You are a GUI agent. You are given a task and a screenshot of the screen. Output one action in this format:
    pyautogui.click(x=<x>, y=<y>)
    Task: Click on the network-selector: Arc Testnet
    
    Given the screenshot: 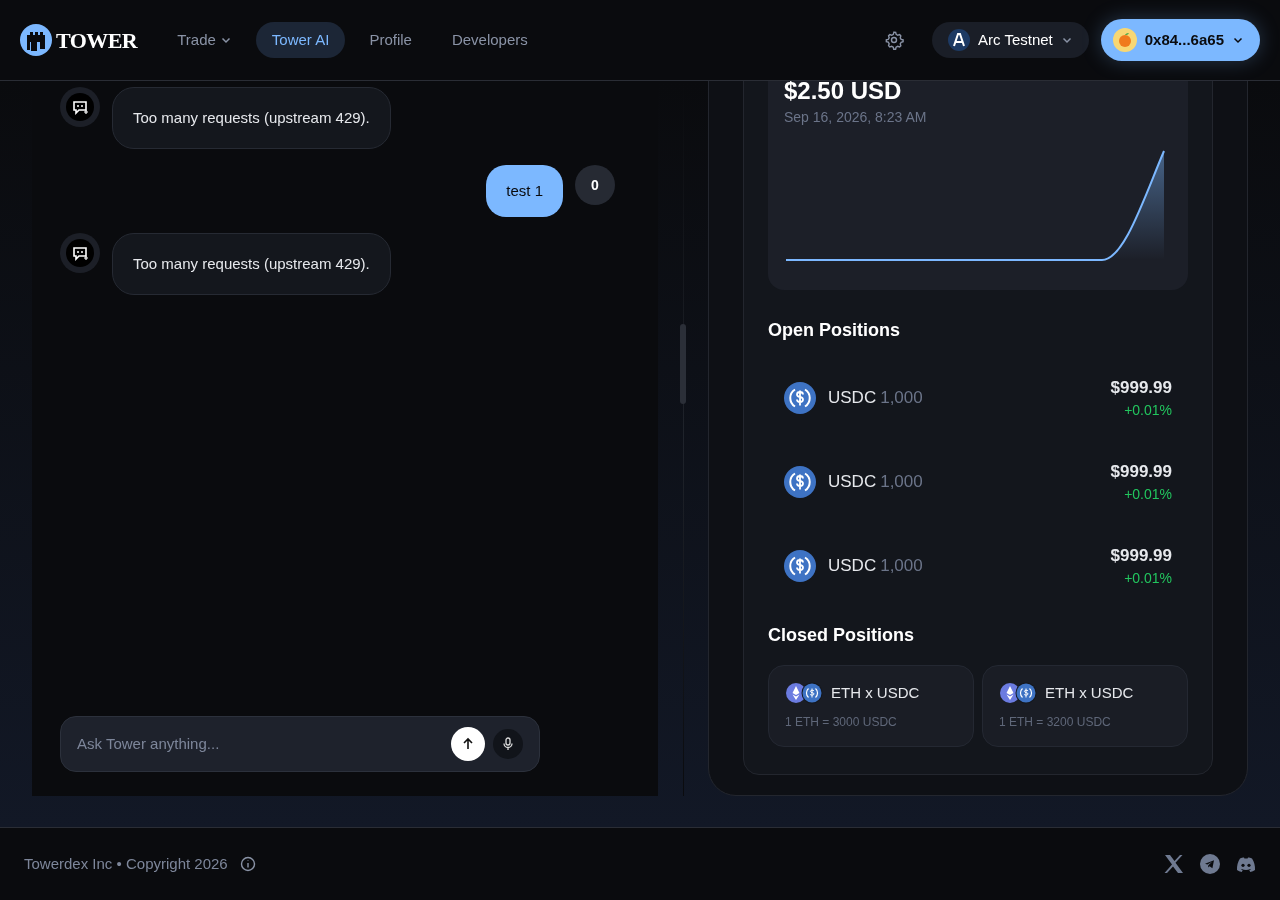 What is the action you would take?
    pyautogui.click(x=1010, y=40)
    